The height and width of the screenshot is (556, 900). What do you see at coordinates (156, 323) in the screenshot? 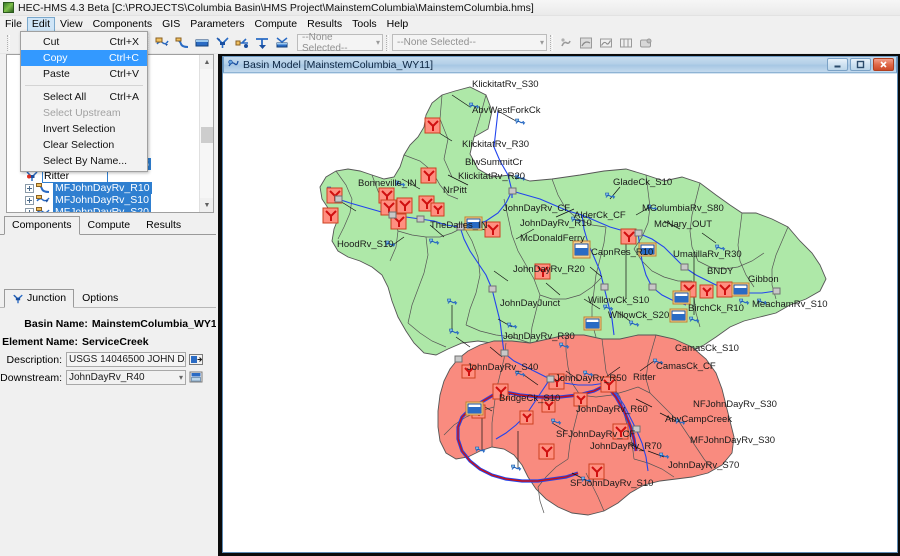
I see `basin-name-value: MainstemColumbia_WY11` at bounding box center [156, 323].